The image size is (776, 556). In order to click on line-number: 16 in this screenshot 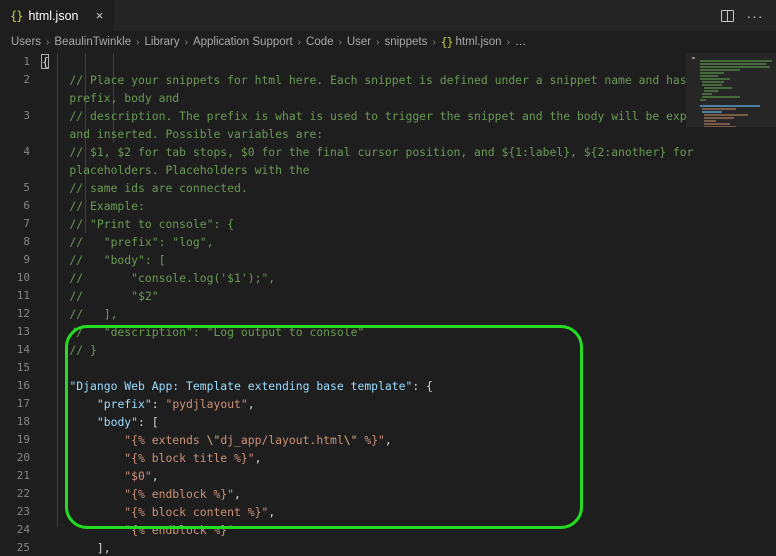, I will do `click(23, 385)`.